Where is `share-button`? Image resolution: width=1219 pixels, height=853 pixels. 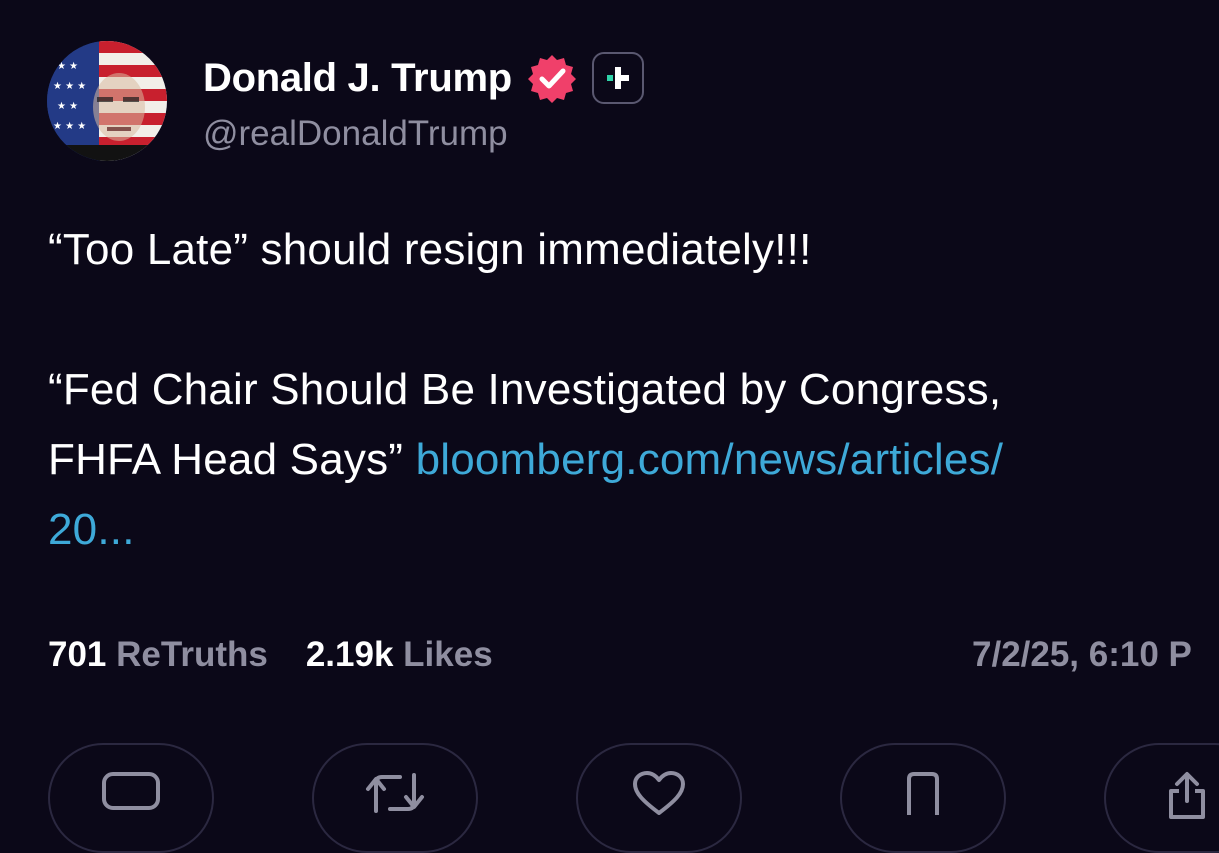
share-button is located at coordinates (1161, 798).